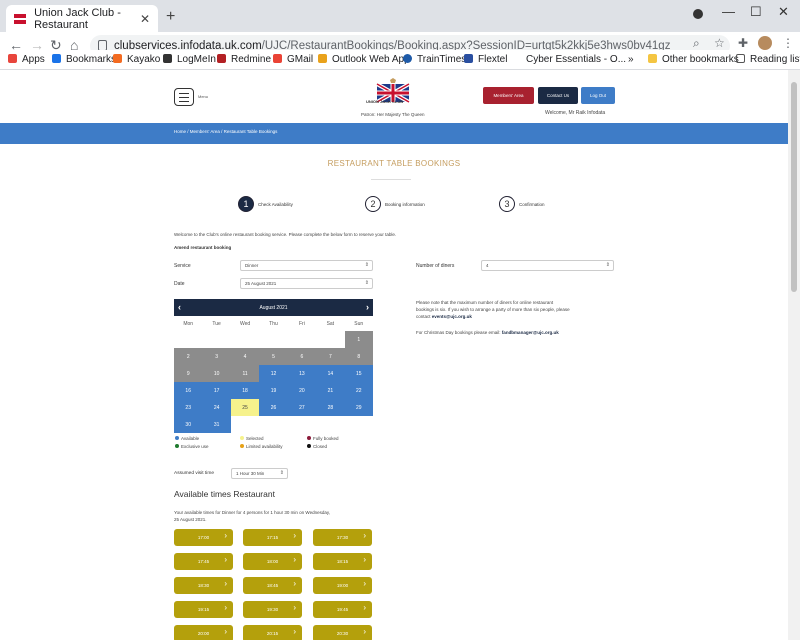 The height and width of the screenshot is (640, 800). Describe the element at coordinates (203, 537) in the screenshot. I see `time-slot-button: 17:00 ›` at that location.